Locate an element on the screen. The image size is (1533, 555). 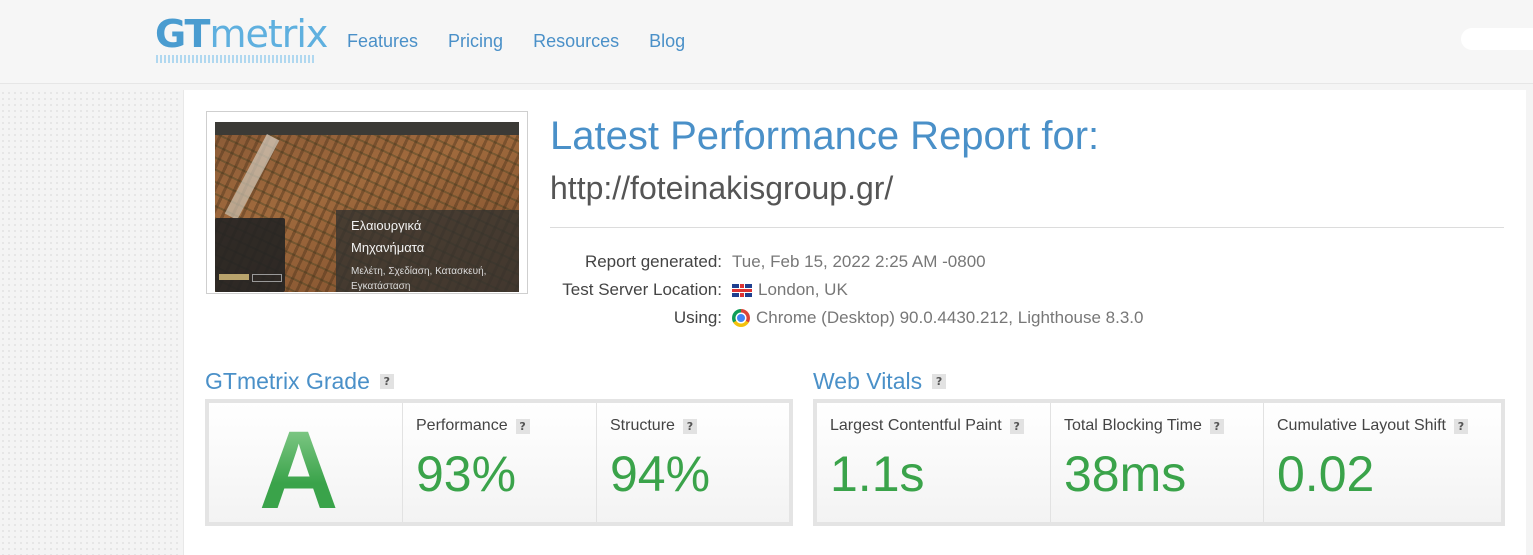
grade-letter: A is located at coordinates (299, 470).